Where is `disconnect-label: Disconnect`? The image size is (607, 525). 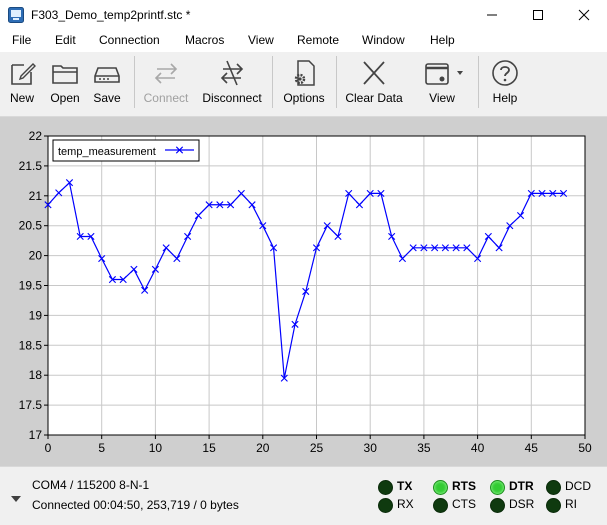 disconnect-label: Disconnect is located at coordinates (232, 98).